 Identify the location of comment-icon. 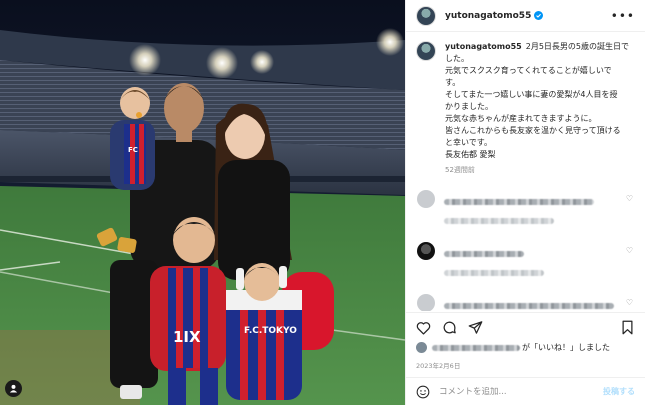
(449, 327).